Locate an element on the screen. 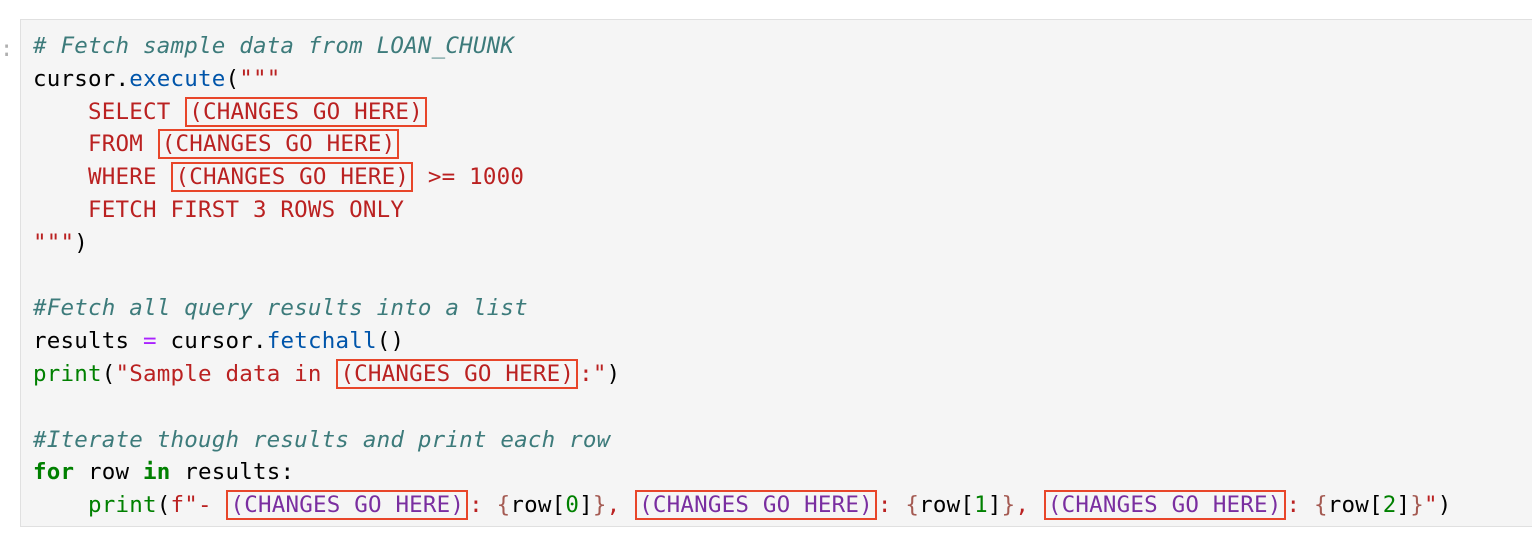 The image size is (1532, 560). comment: #Fetch all query results into a list is located at coordinates (280, 308).